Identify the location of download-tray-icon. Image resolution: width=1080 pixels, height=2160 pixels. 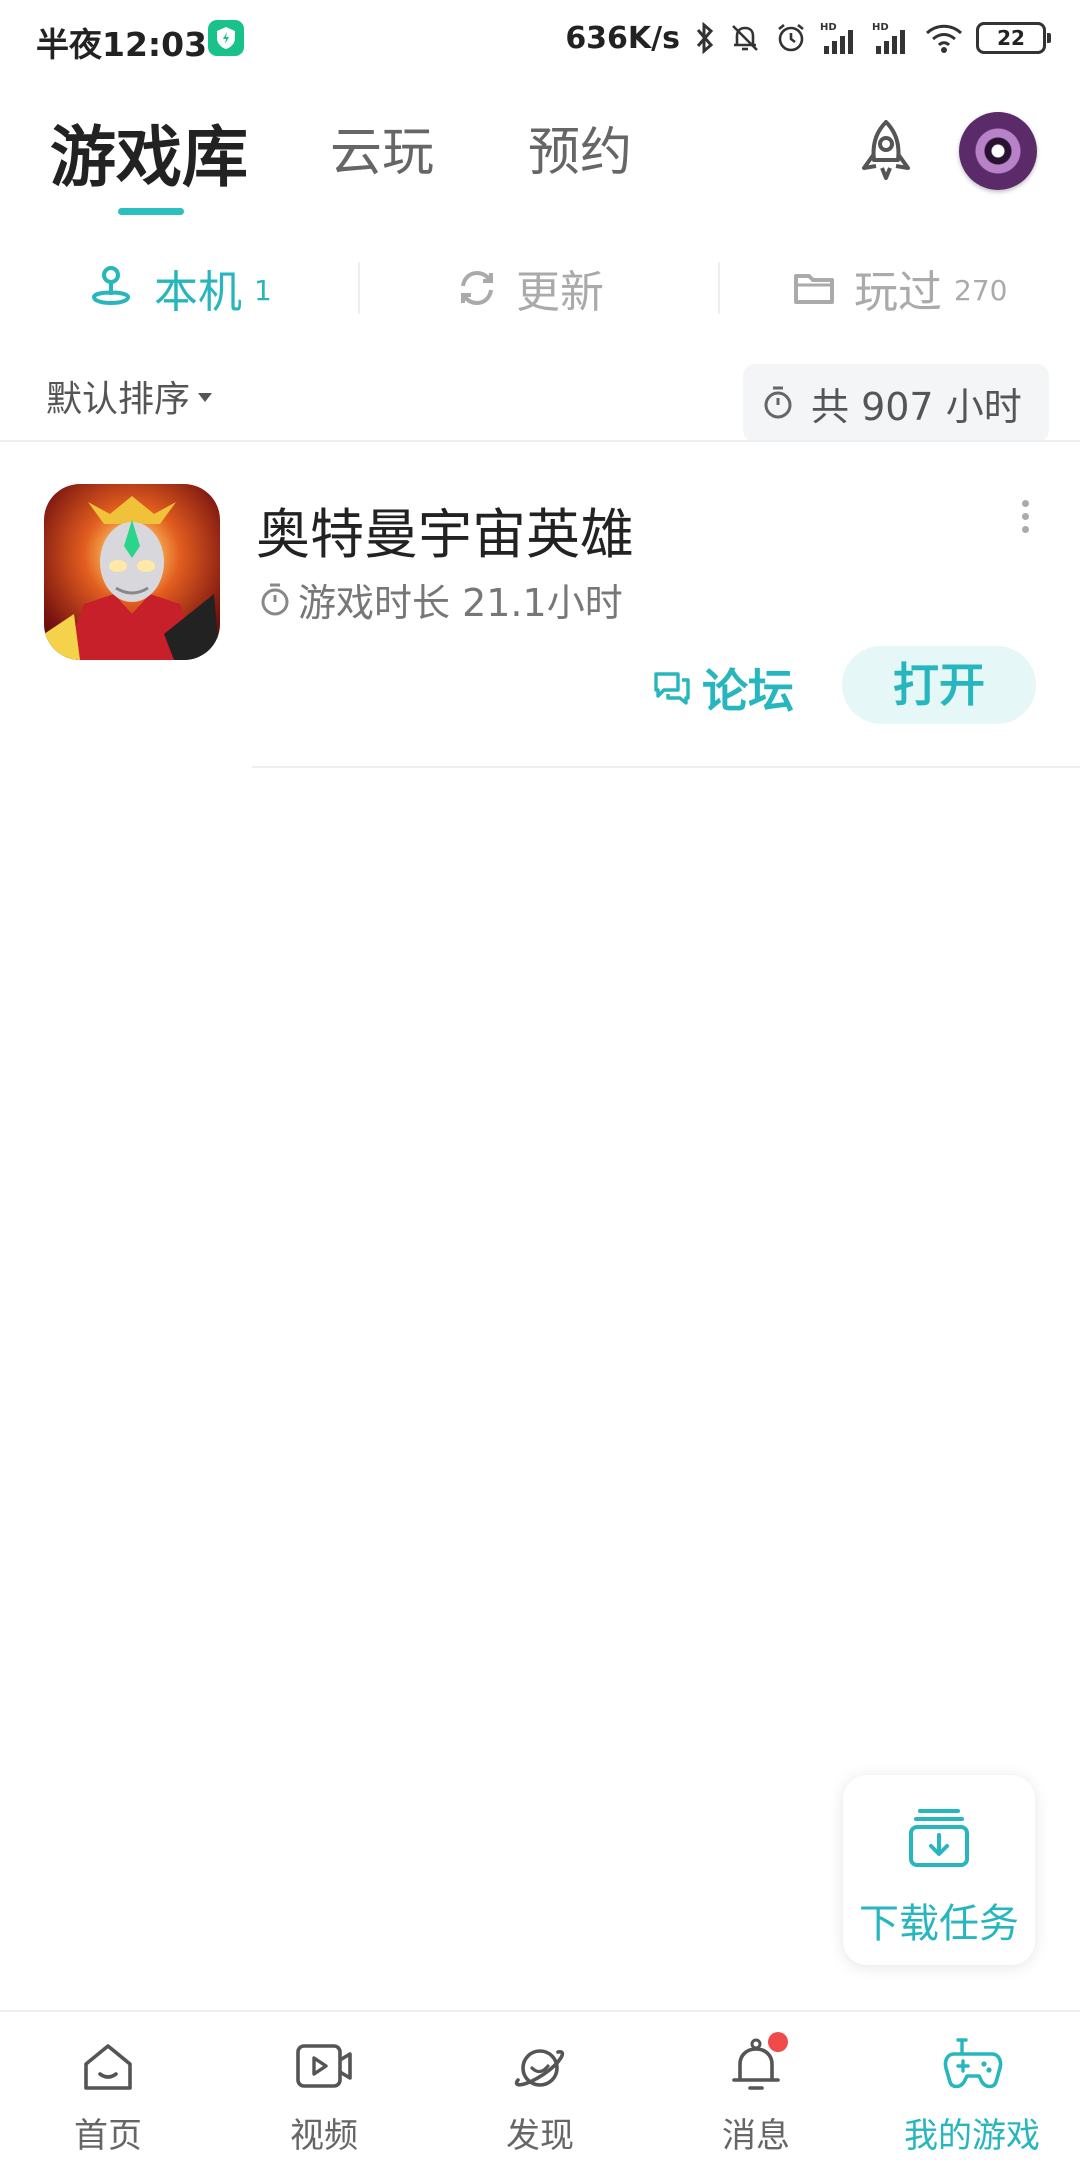
(939, 1838).